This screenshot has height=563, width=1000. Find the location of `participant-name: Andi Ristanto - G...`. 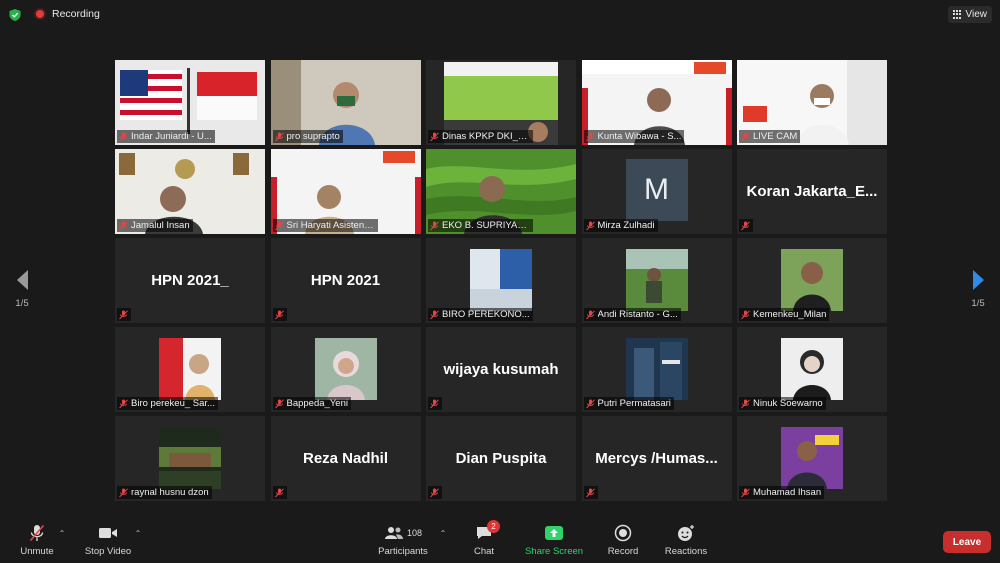

participant-name: Andi Ristanto - G... is located at coordinates (637, 314).